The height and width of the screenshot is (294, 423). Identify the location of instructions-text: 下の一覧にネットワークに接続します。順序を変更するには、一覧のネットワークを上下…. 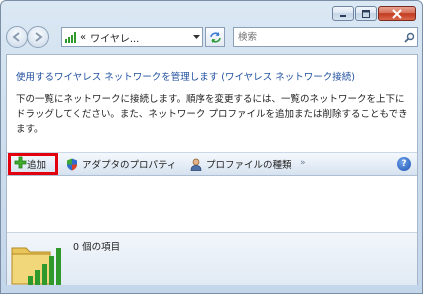
(212, 114).